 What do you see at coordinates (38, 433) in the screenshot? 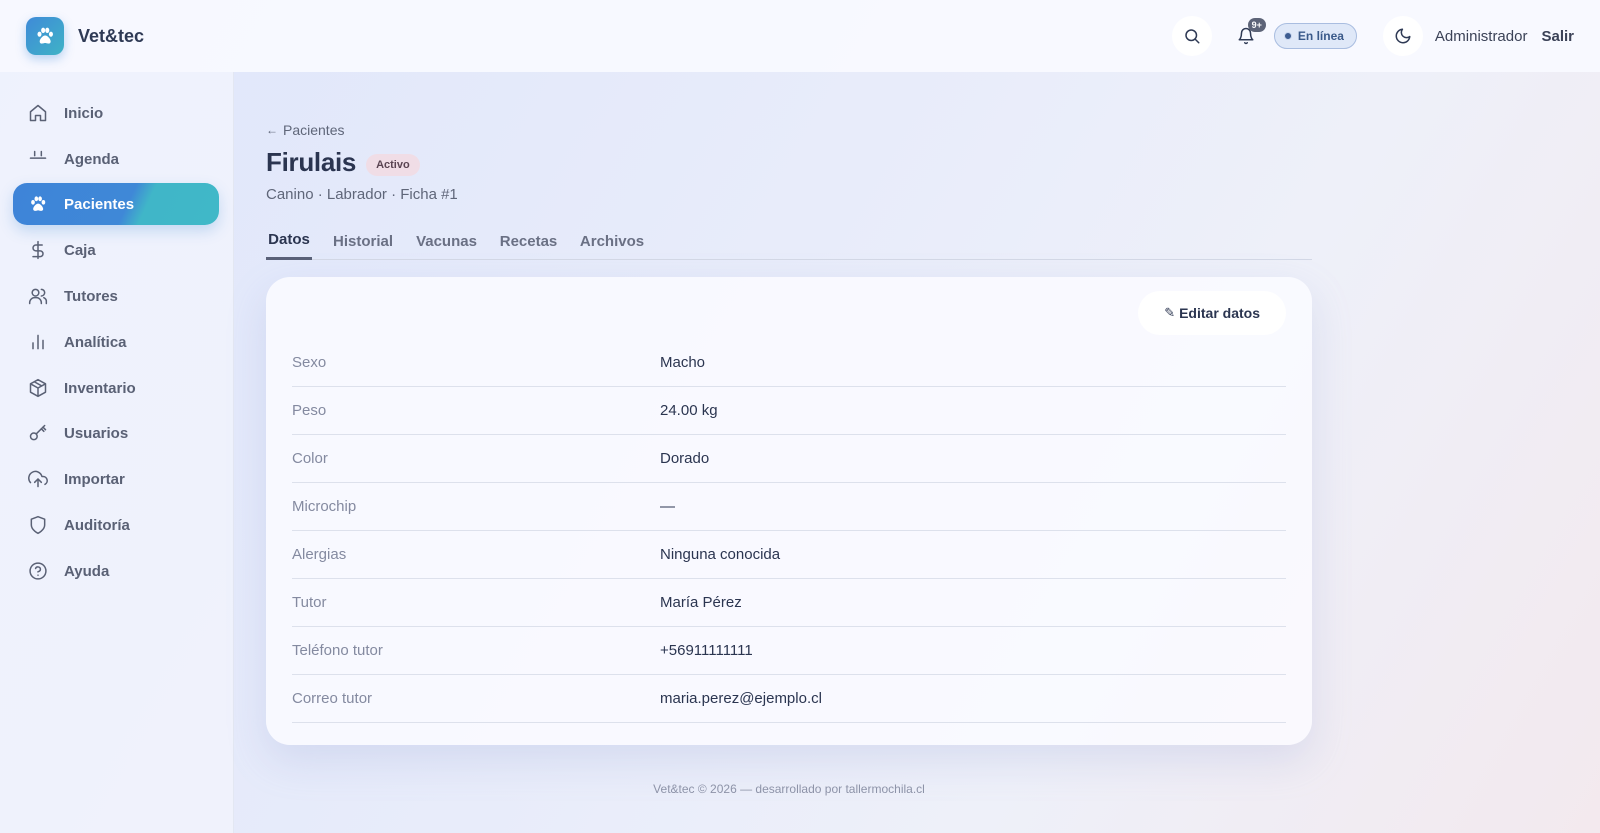
I see `key-icon` at bounding box center [38, 433].